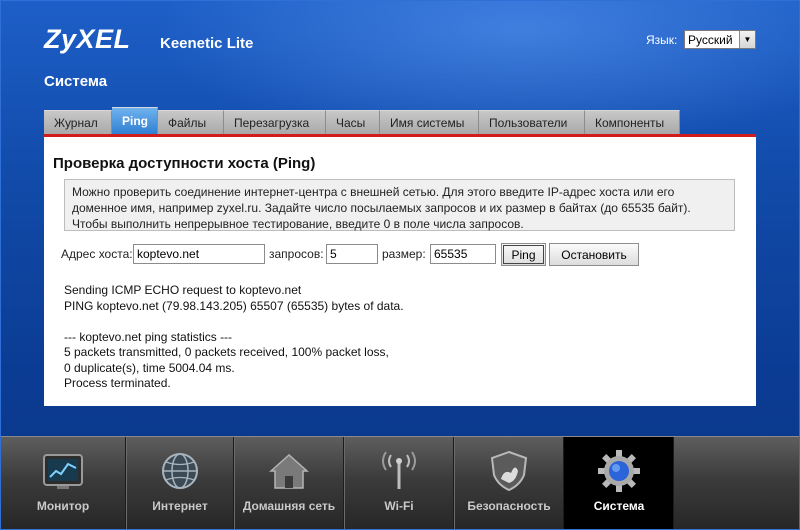  I want to click on host-label: Адрес хоста:, so click(97, 254).